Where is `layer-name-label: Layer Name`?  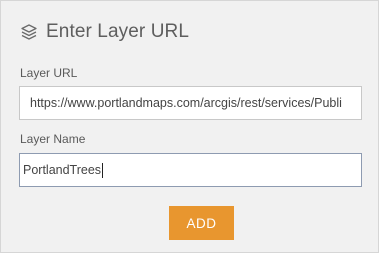
layer-name-label: Layer Name is located at coordinates (53, 139).